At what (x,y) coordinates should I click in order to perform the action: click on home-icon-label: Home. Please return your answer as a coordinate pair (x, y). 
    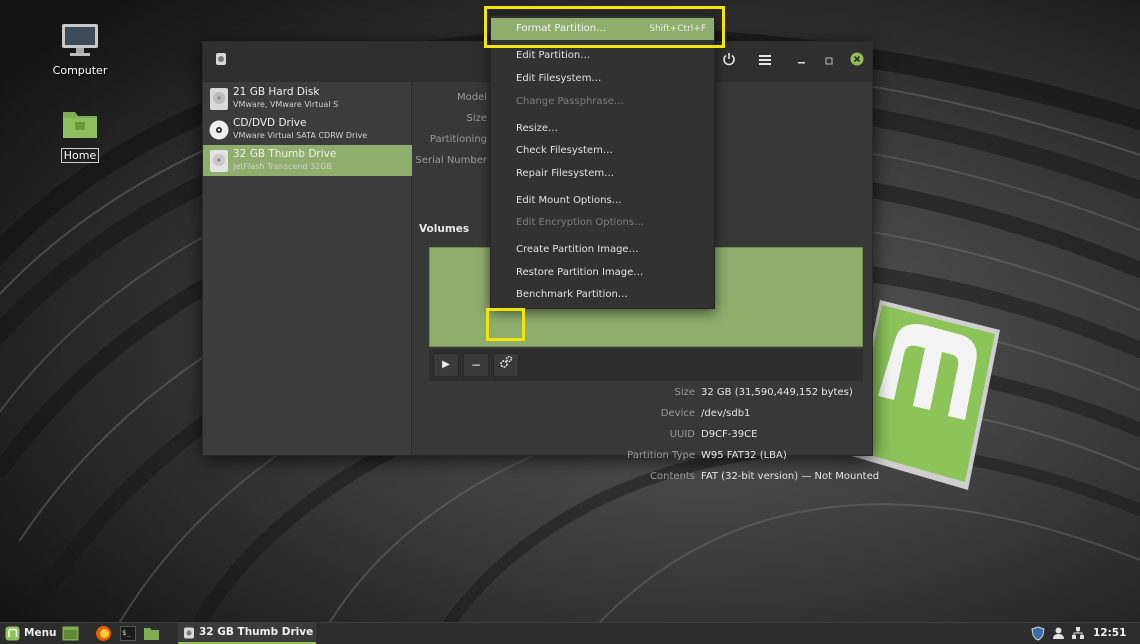
    Looking at the image, I should click on (80, 155).